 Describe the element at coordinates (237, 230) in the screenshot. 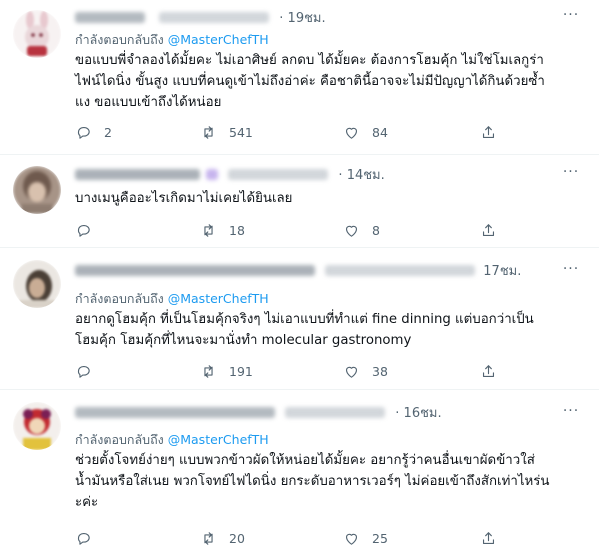

I see `retweet-count: 18` at that location.